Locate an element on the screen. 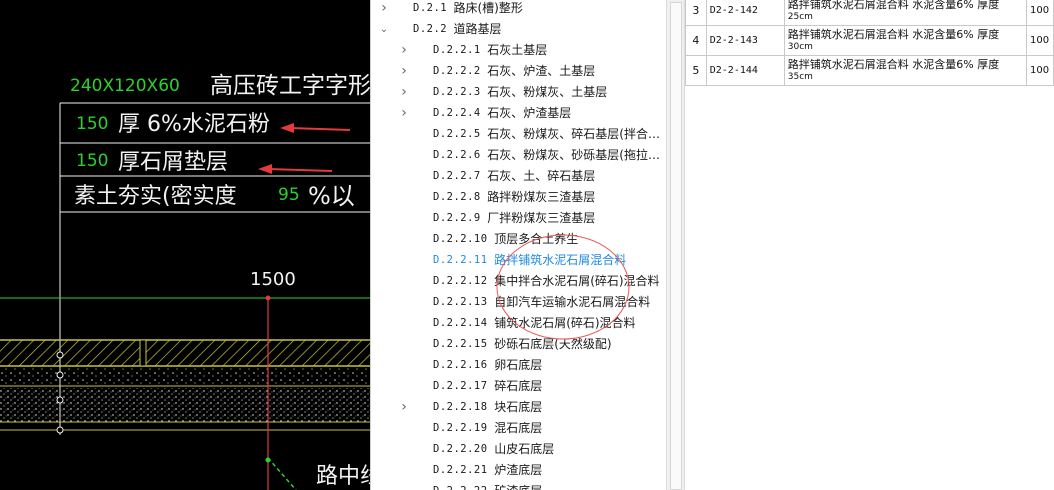 The image size is (1054, 490). tree-item-code: D.2.2 is located at coordinates (430, 29).